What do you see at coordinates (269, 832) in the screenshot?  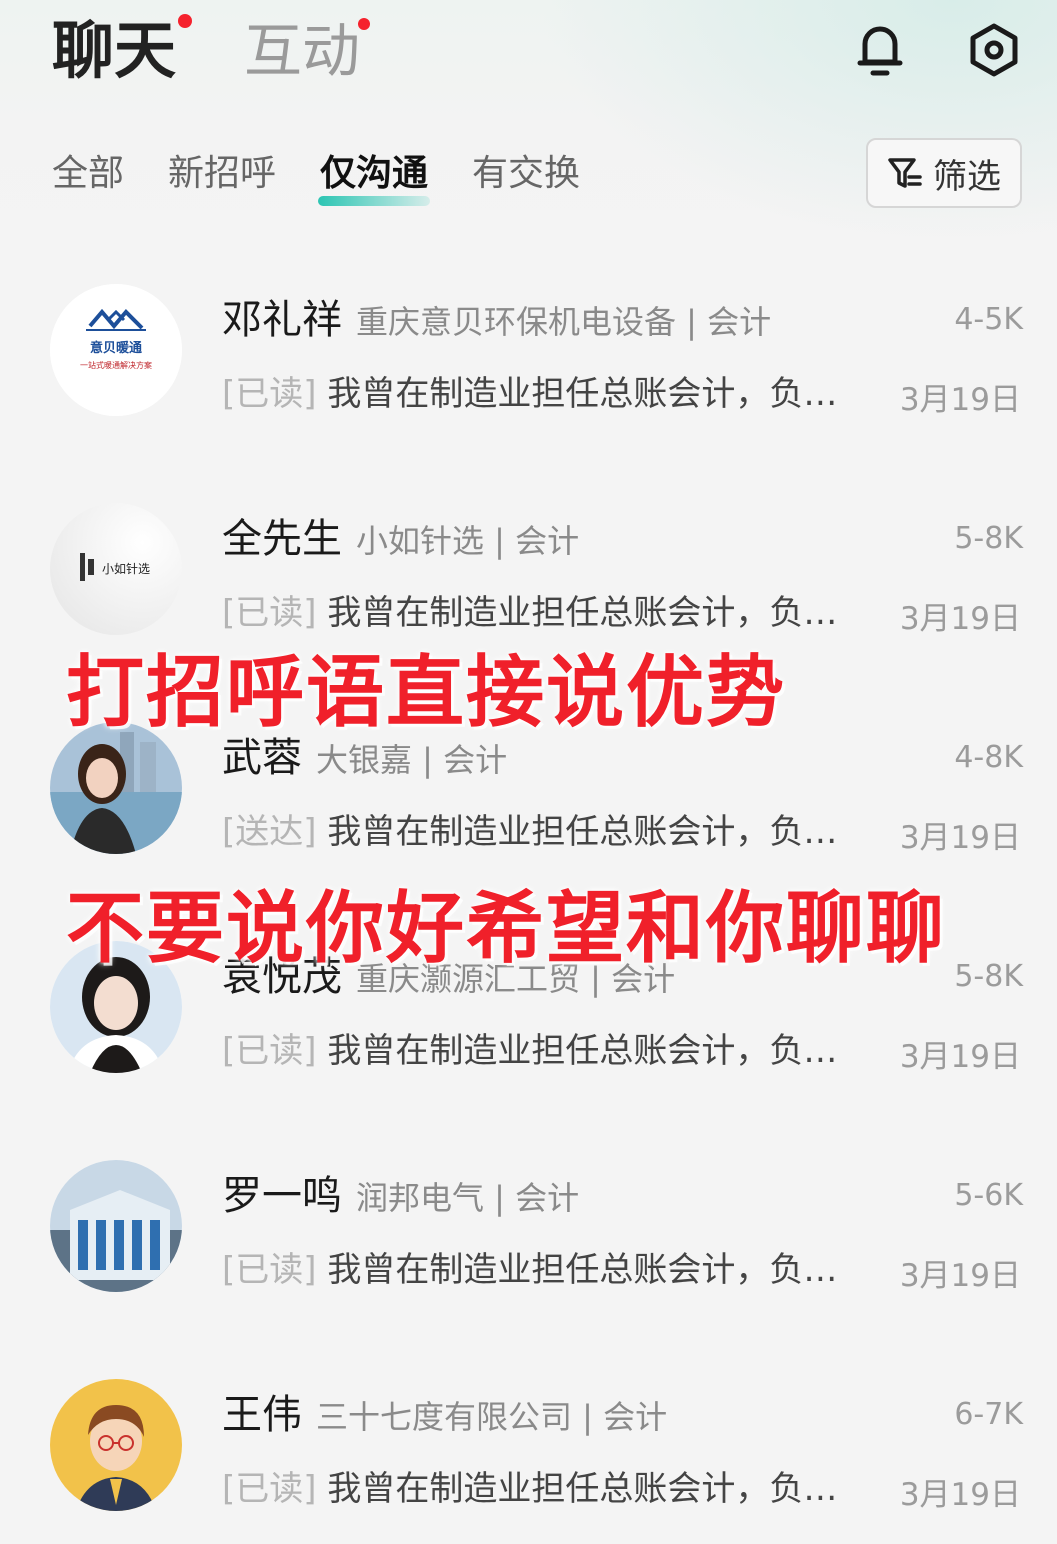 I see `delivery-status: [送达]` at bounding box center [269, 832].